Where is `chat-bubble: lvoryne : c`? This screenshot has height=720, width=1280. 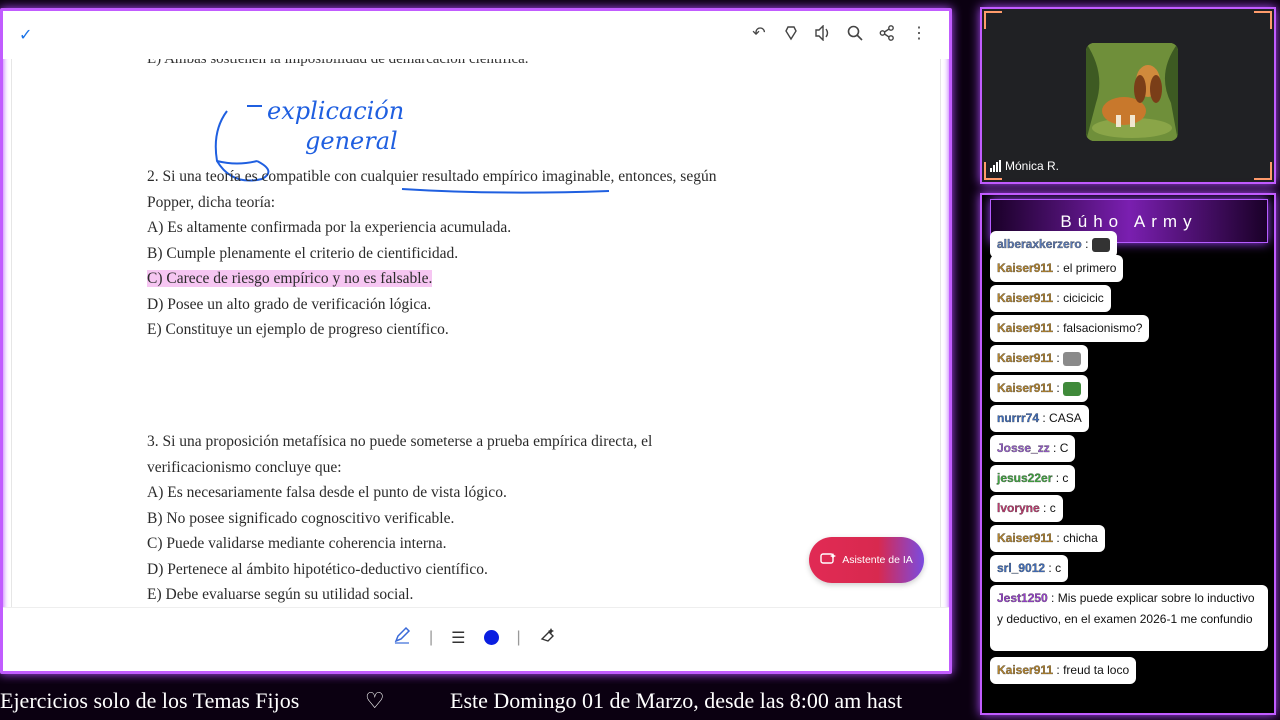
chat-bubble: lvoryne : c is located at coordinates (1026, 508).